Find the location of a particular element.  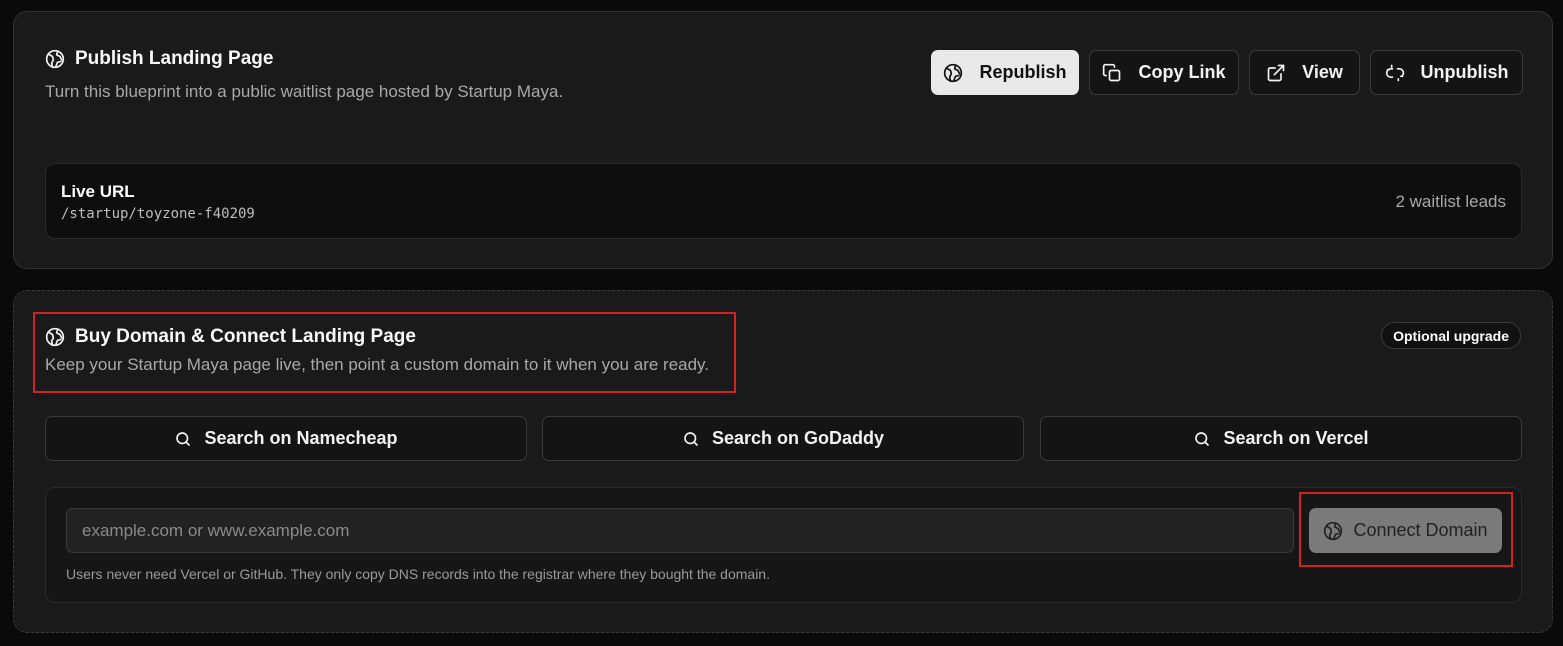

search-namecheap-label: Search on Namecheap is located at coordinates (301, 438).